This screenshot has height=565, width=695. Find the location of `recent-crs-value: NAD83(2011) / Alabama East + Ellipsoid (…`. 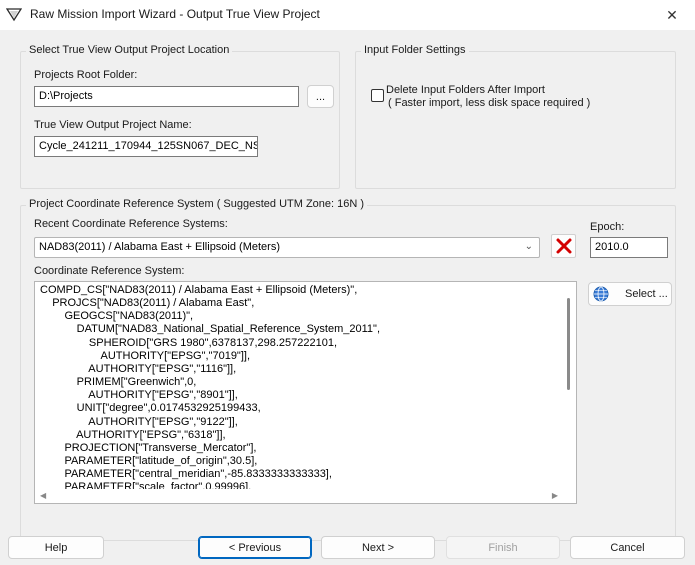

recent-crs-value: NAD83(2011) / Alabama East + Ellipsoid (… is located at coordinates (159, 247).